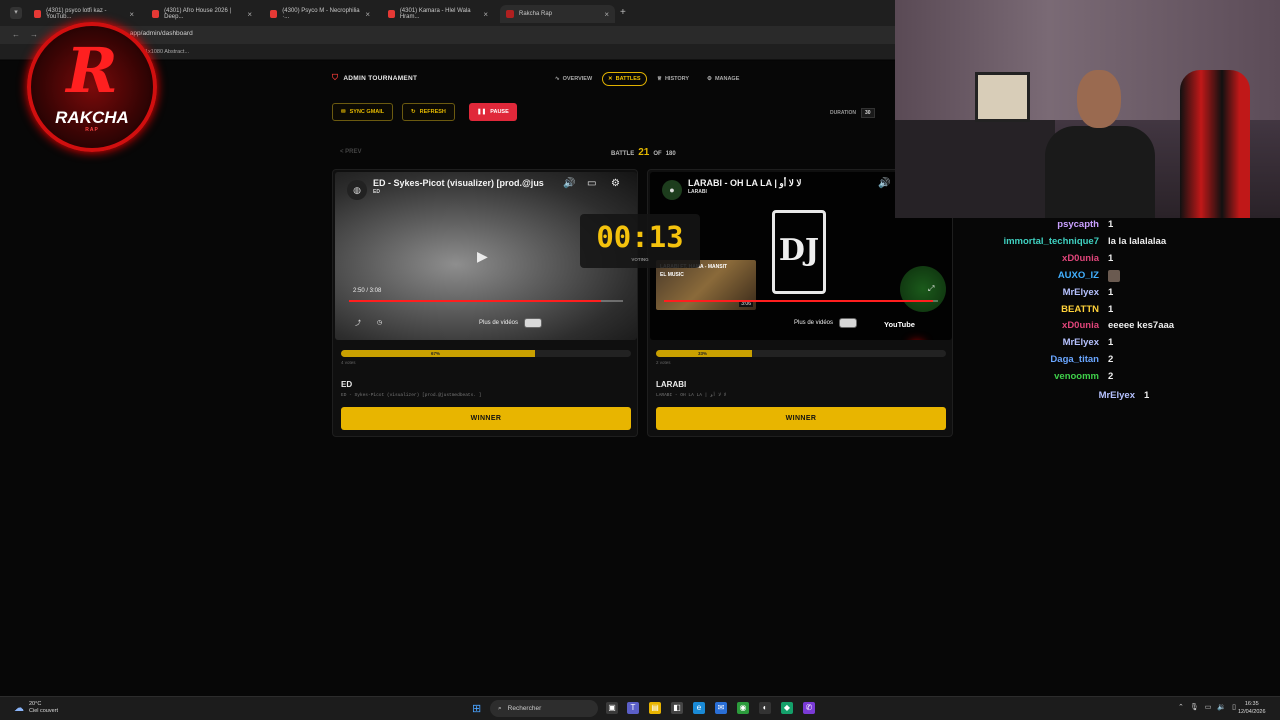 Image resolution: width=1280 pixels, height=720 pixels. Describe the element at coordinates (672, 190) in the screenshot. I see `channel-avatar: ●` at that location.